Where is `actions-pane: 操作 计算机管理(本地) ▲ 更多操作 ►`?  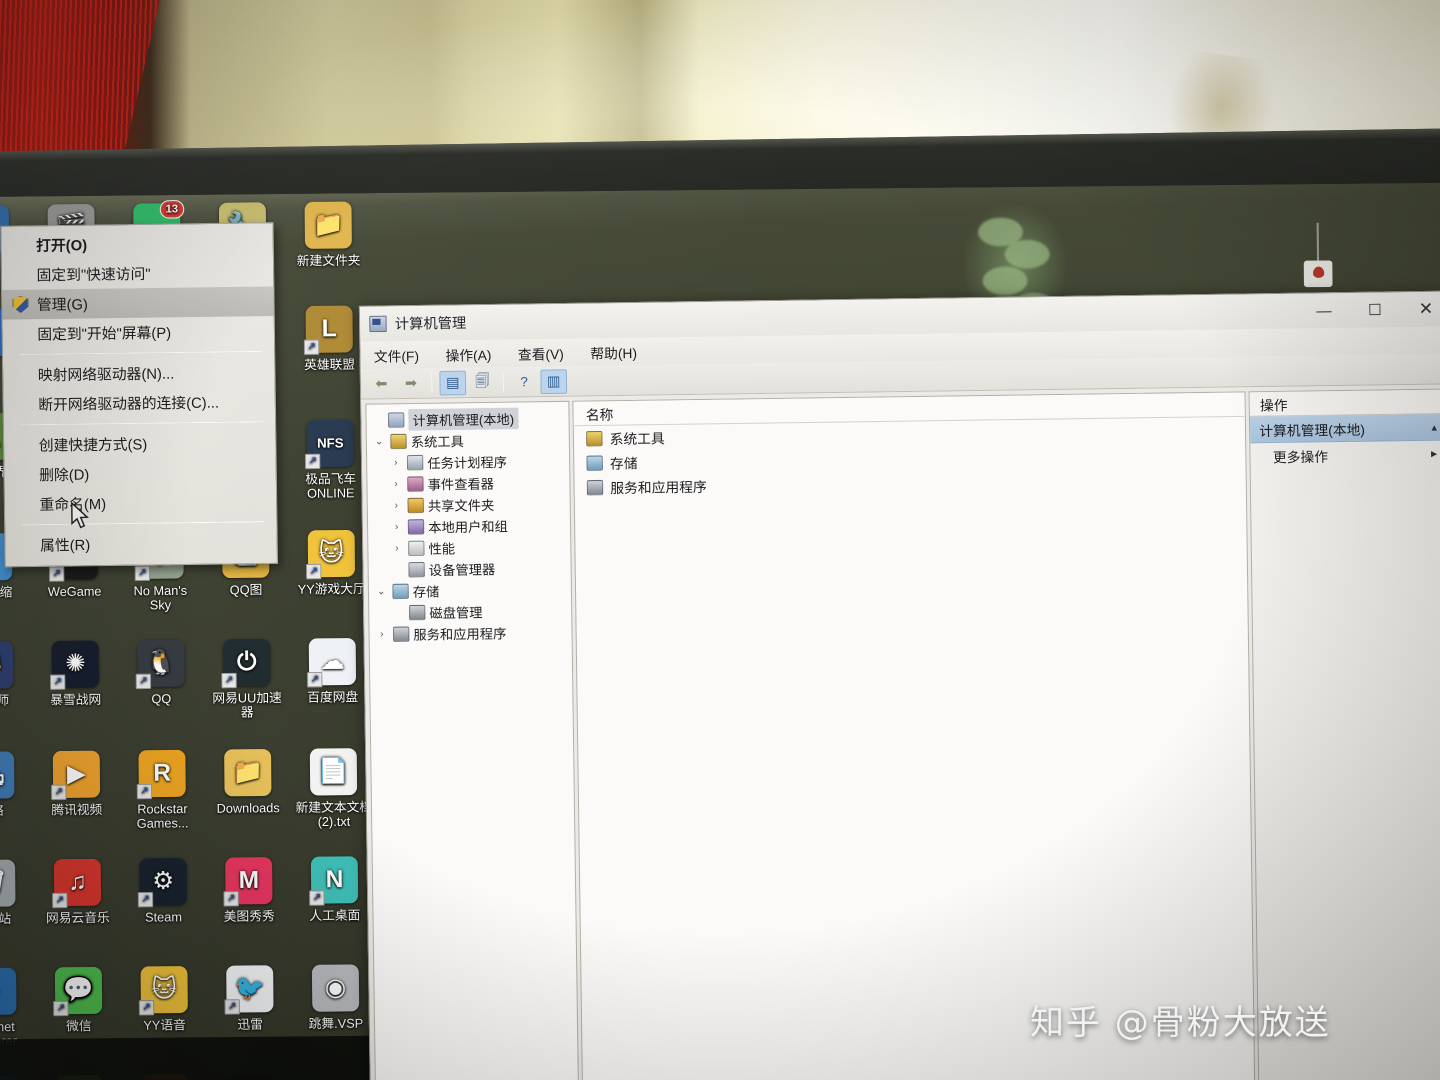
actions-pane: 操作 计算机管理(本地) ▲ 更多操作 ► is located at coordinates (1344, 734).